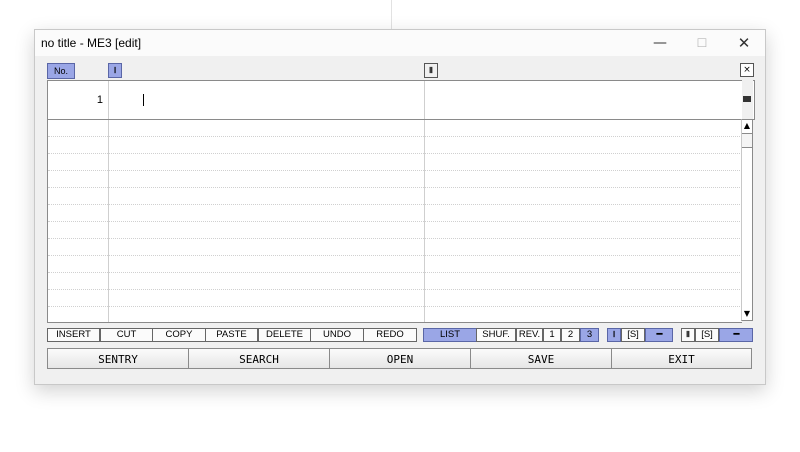 The width and height of the screenshot is (800, 452). What do you see at coordinates (541, 358) in the screenshot?
I see `save-button: SAVE` at bounding box center [541, 358].